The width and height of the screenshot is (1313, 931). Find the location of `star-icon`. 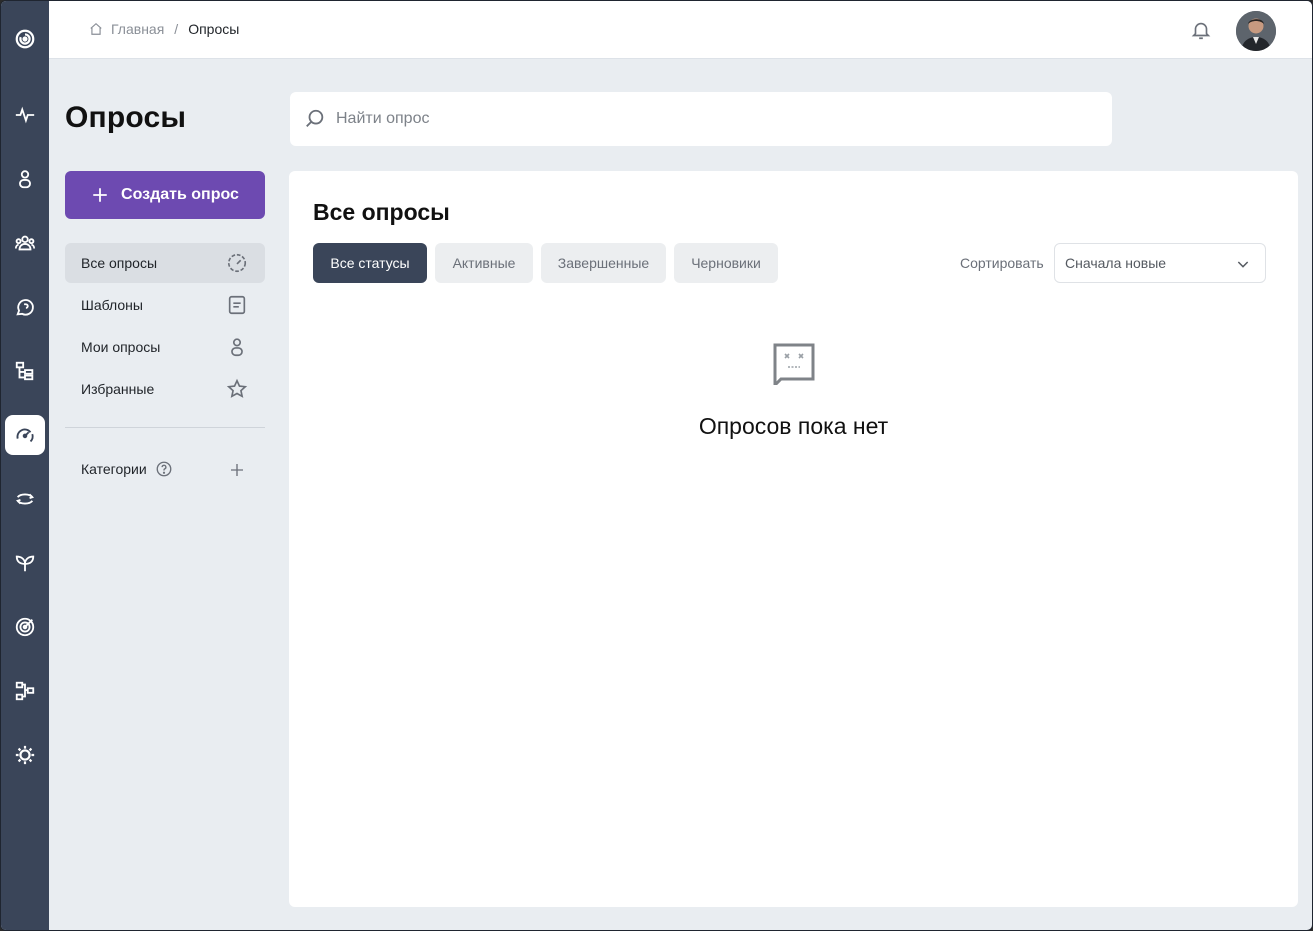

star-icon is located at coordinates (237, 388).